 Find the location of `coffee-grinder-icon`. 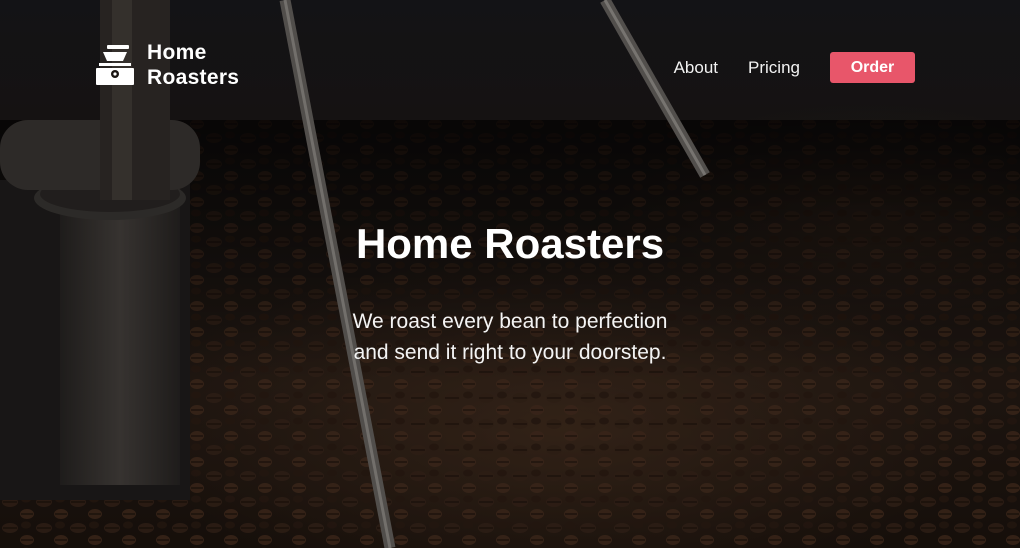

coffee-grinder-icon is located at coordinates (115, 65).